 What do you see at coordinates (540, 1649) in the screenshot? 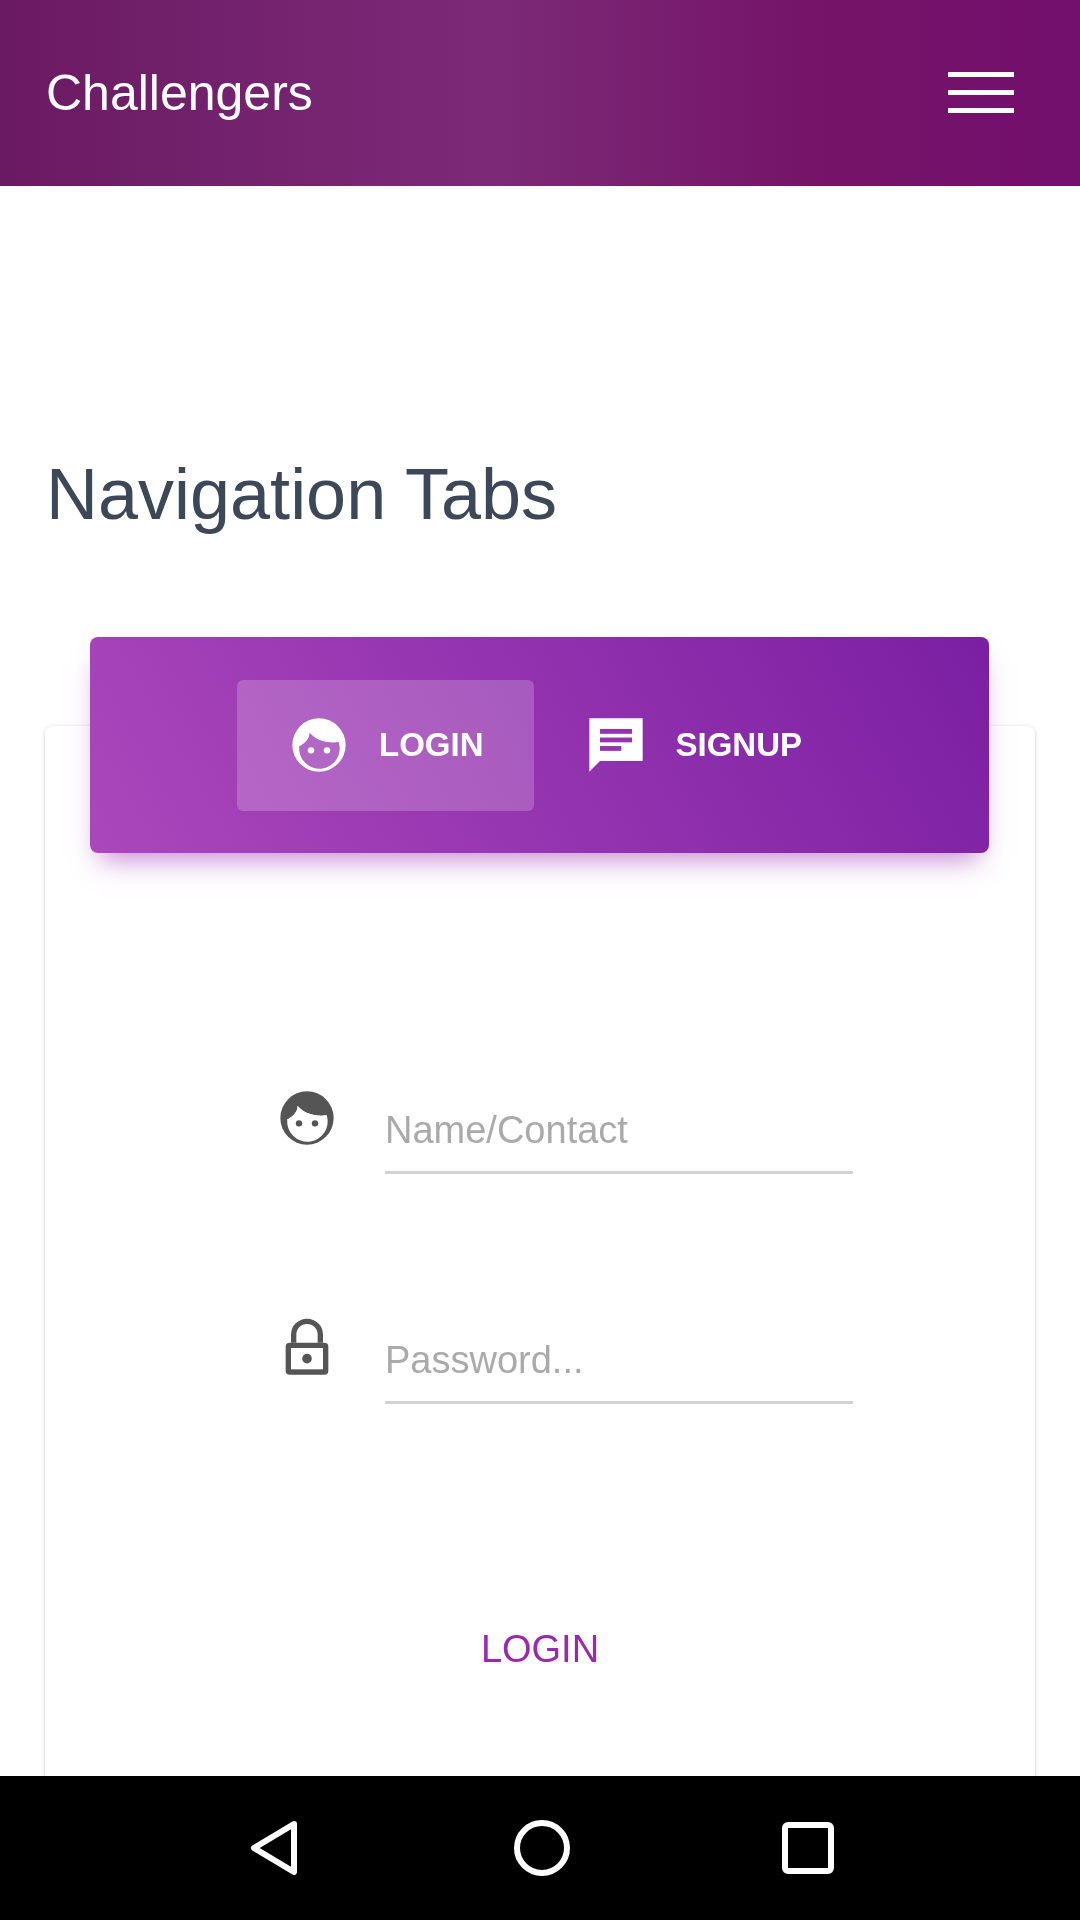
I see `login-button: LOGIN` at bounding box center [540, 1649].